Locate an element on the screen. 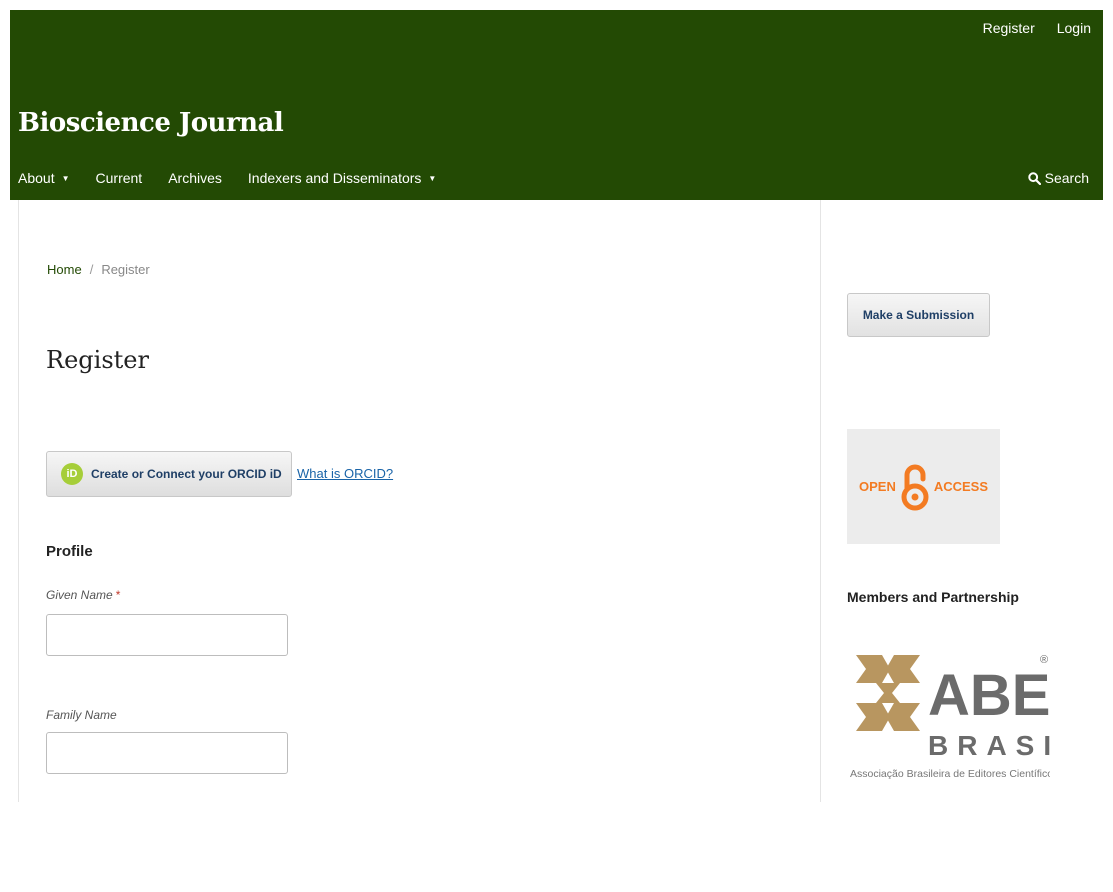 The width and height of the screenshot is (1113, 892). nav-about: About ▼ is located at coordinates (44, 178).